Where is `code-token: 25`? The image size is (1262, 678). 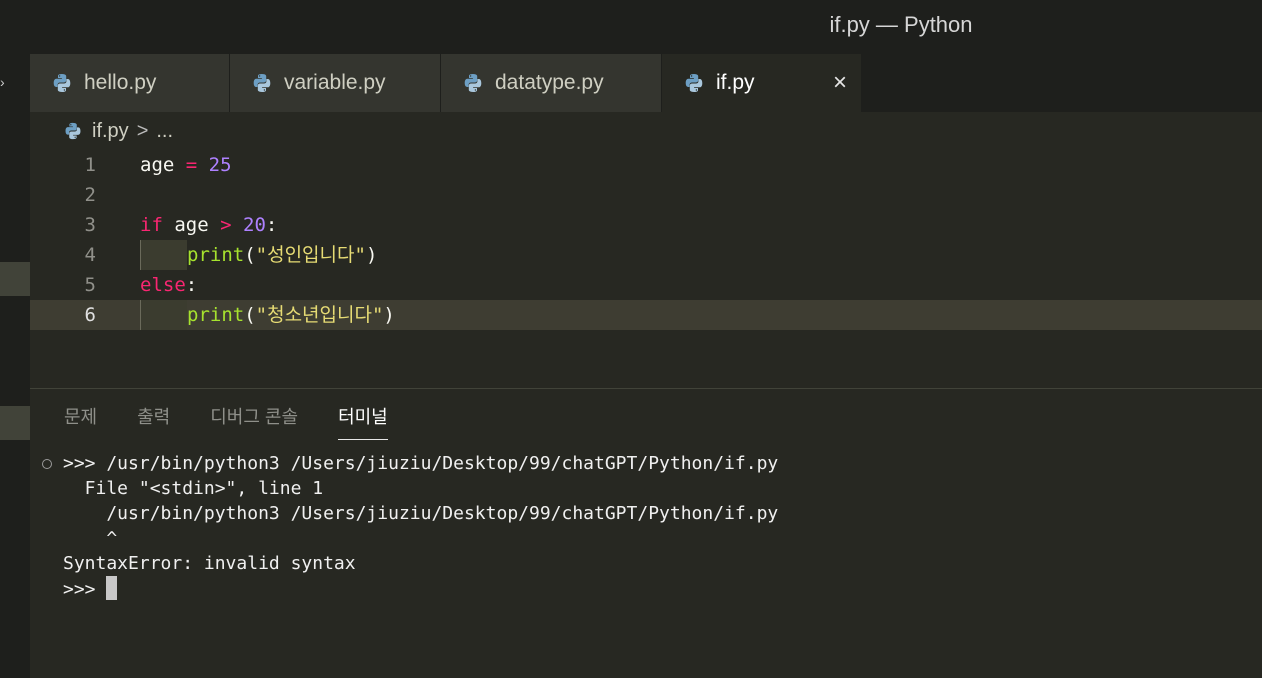 code-token: 25 is located at coordinates (220, 165).